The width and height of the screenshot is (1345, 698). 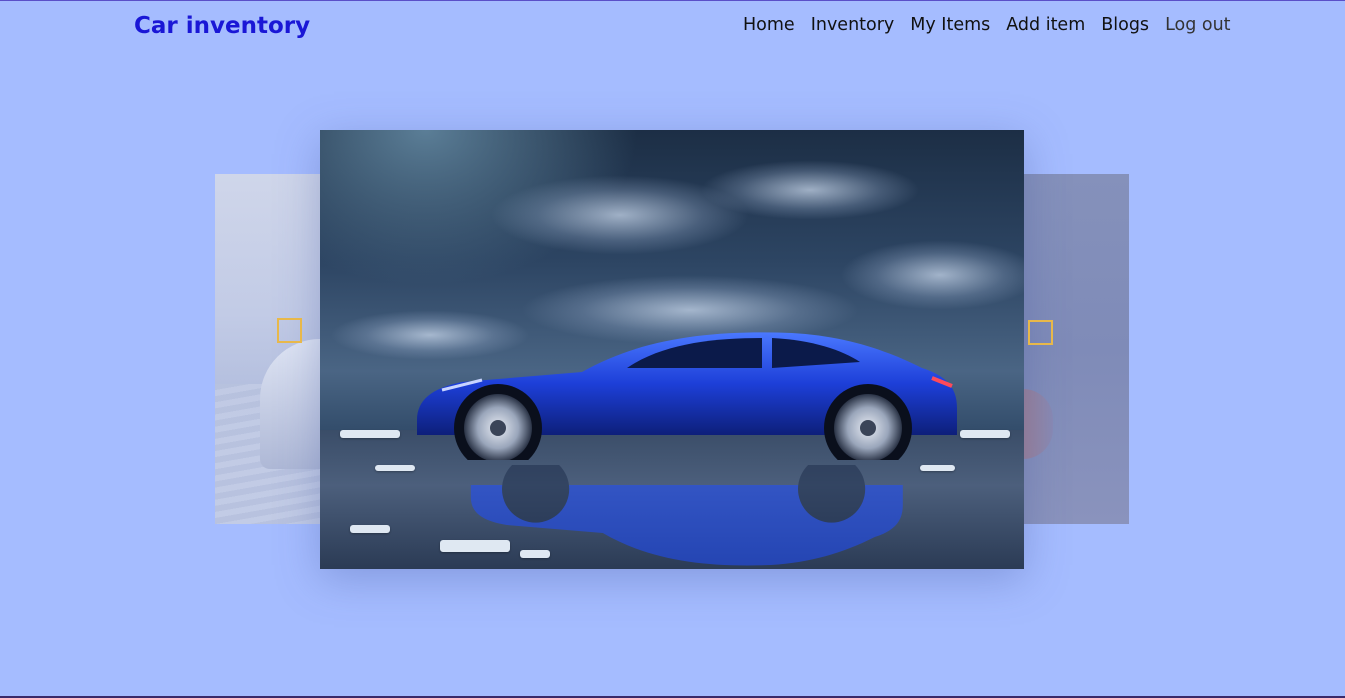 I want to click on carousel-next-button, so click(x=1040, y=332).